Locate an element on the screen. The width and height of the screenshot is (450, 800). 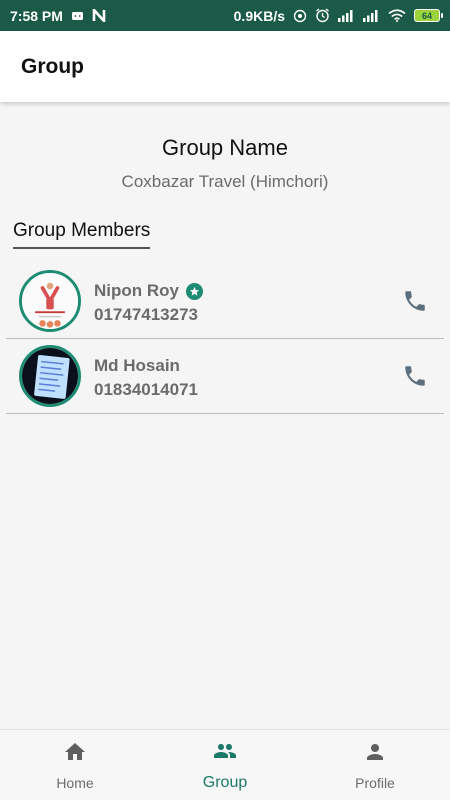
members-header: Group Members is located at coordinates (82, 234).